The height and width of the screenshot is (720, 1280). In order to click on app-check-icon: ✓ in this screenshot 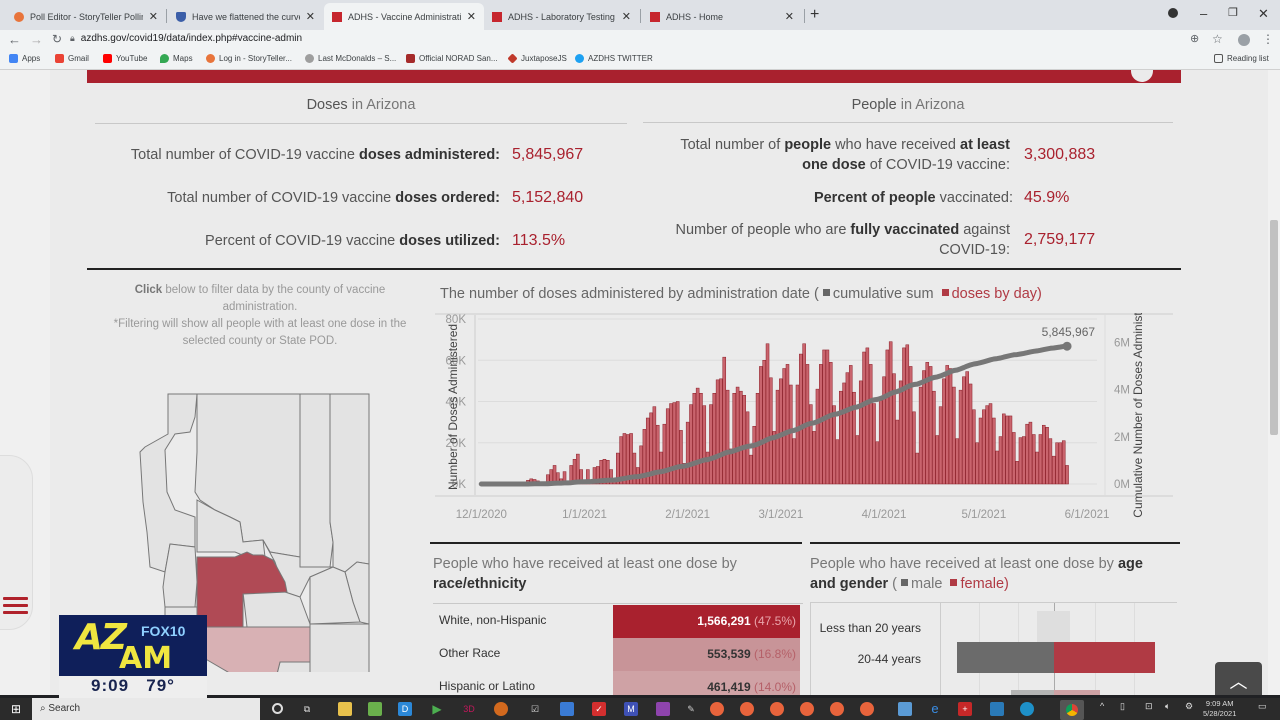, I will do `click(599, 709)`.